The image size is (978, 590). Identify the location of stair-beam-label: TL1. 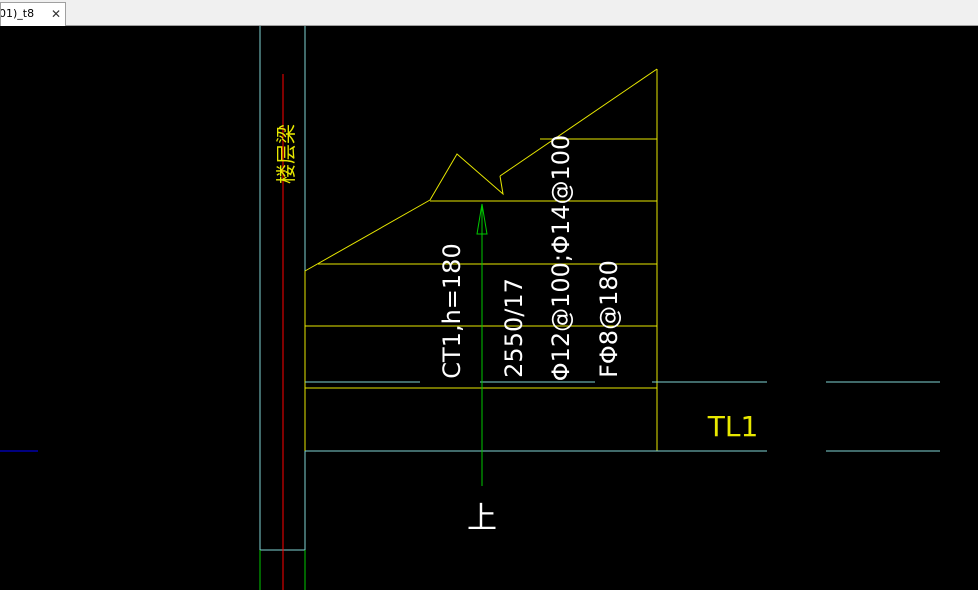
(733, 426).